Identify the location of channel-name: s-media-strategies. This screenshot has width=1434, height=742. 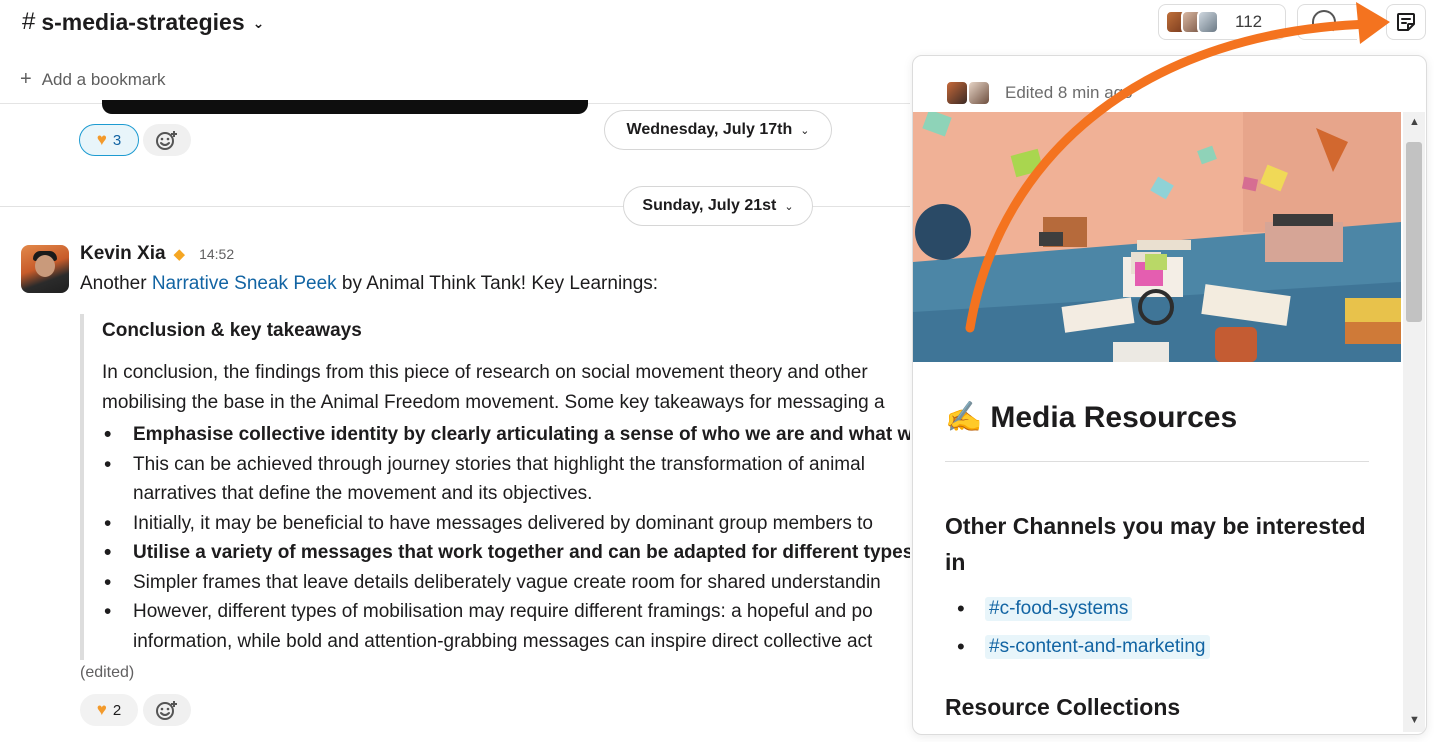
(143, 21).